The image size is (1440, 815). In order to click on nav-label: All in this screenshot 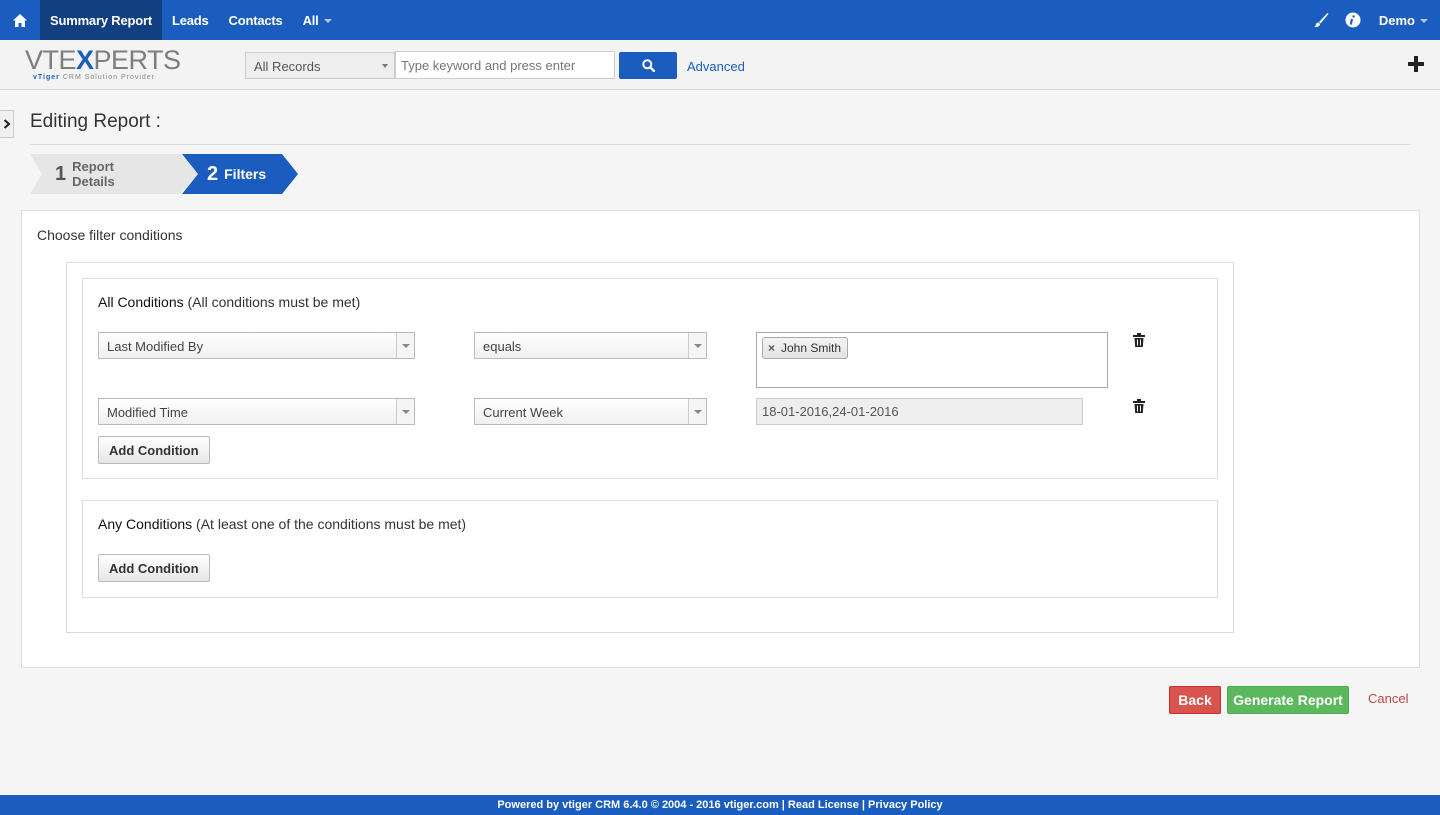, I will do `click(310, 20)`.